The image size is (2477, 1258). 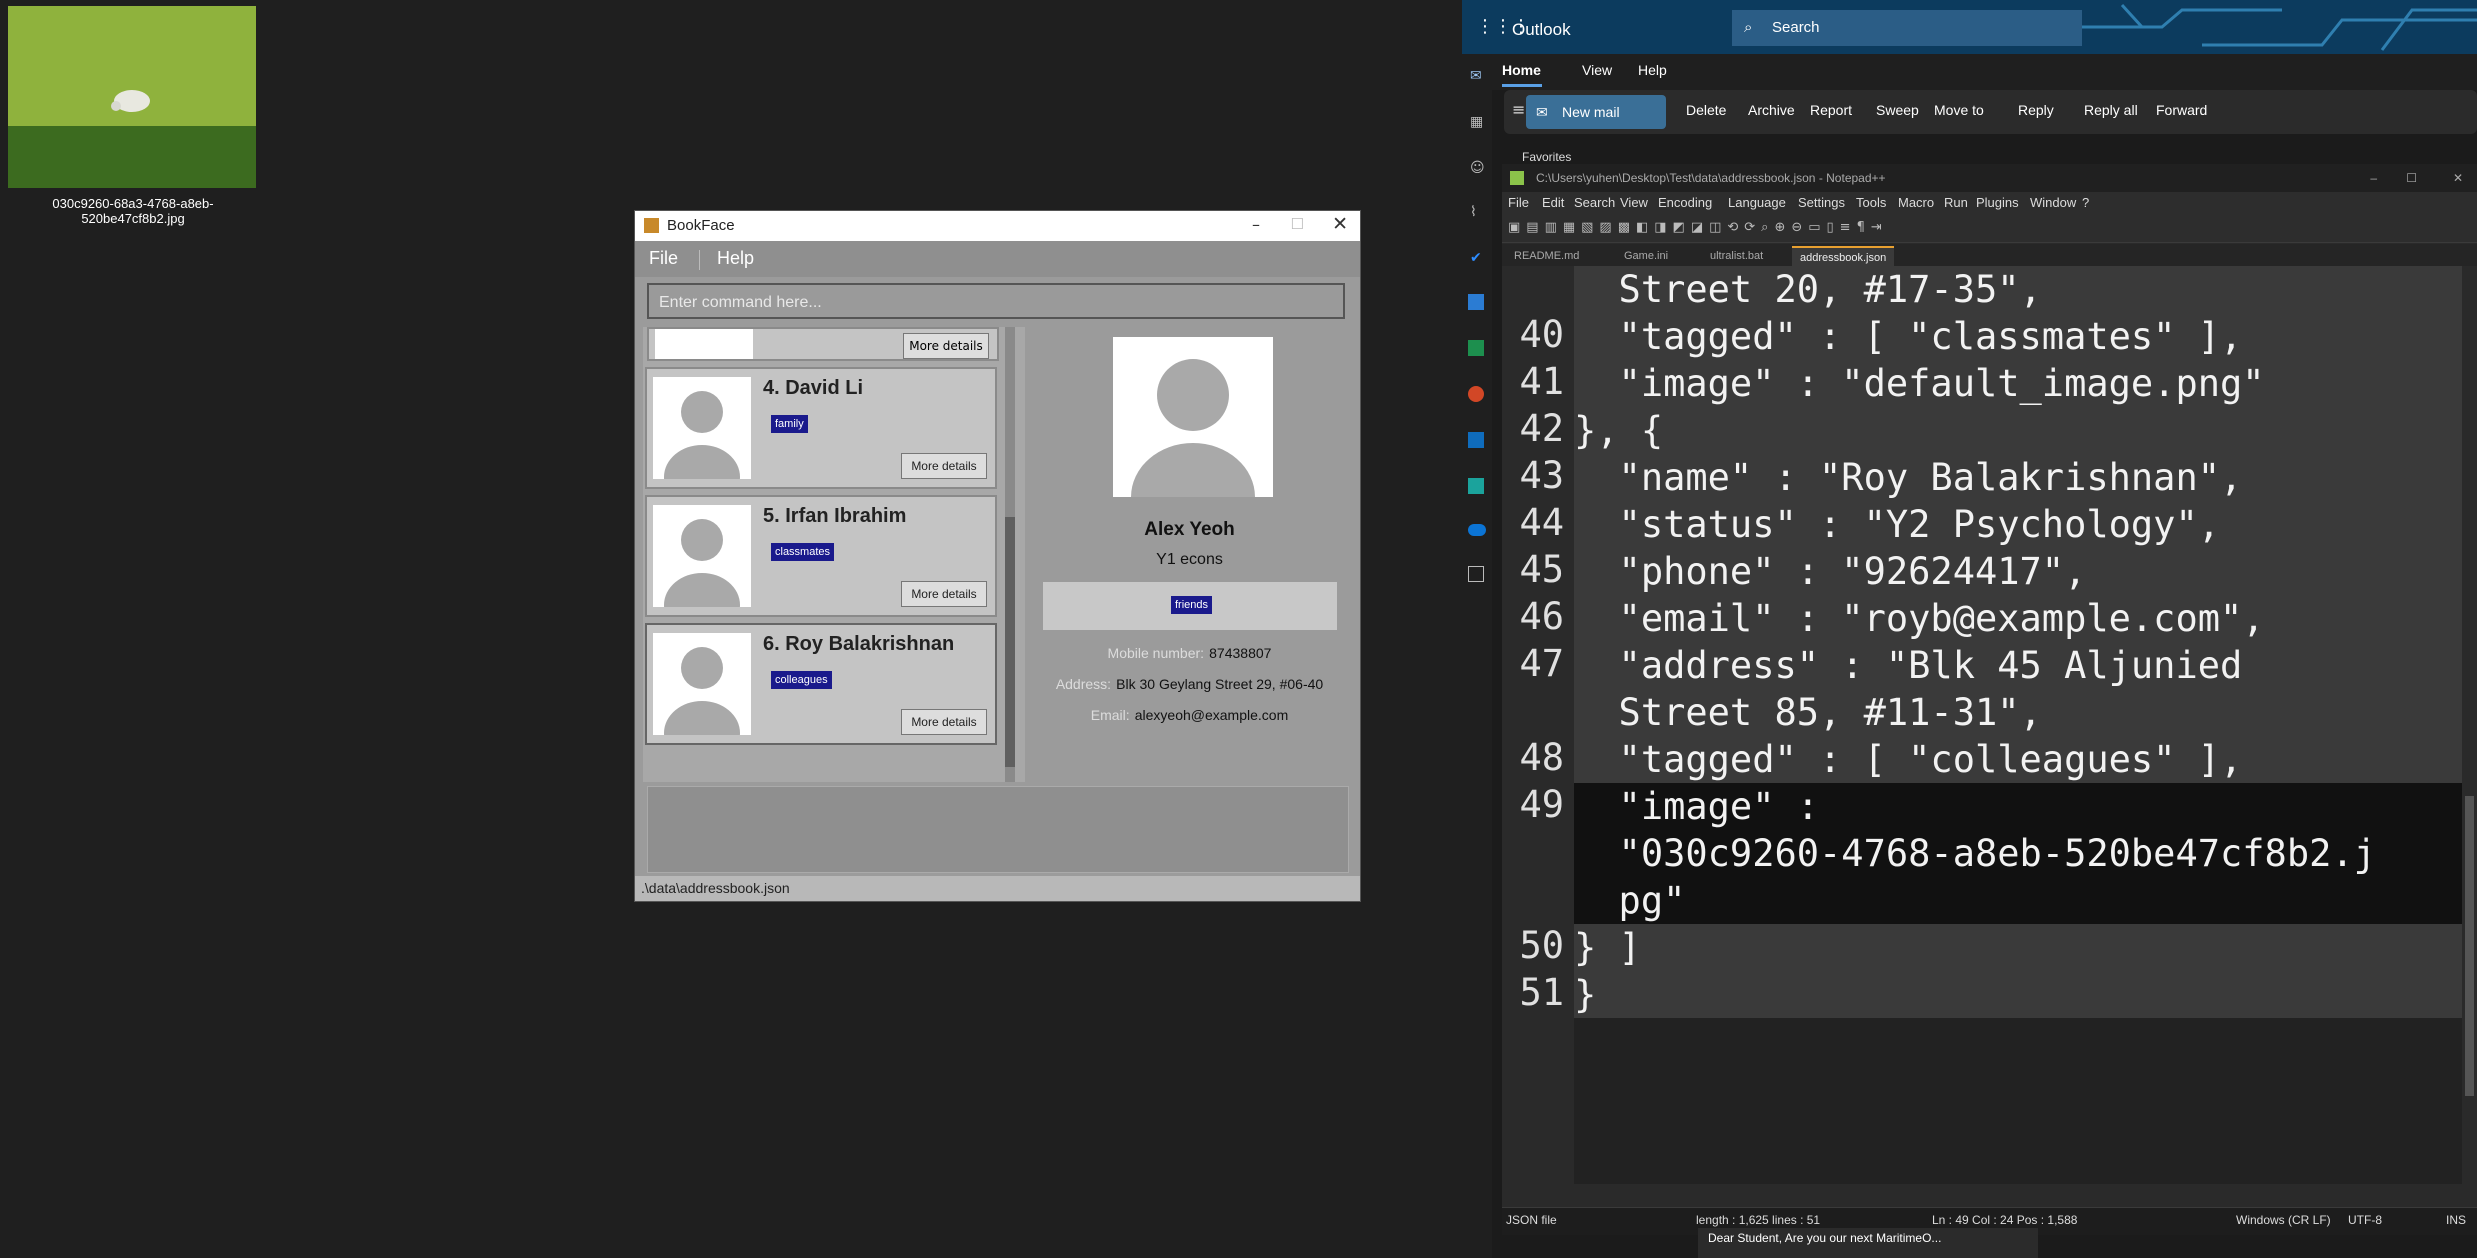 I want to click on outlook-icon, so click(x=1476, y=440).